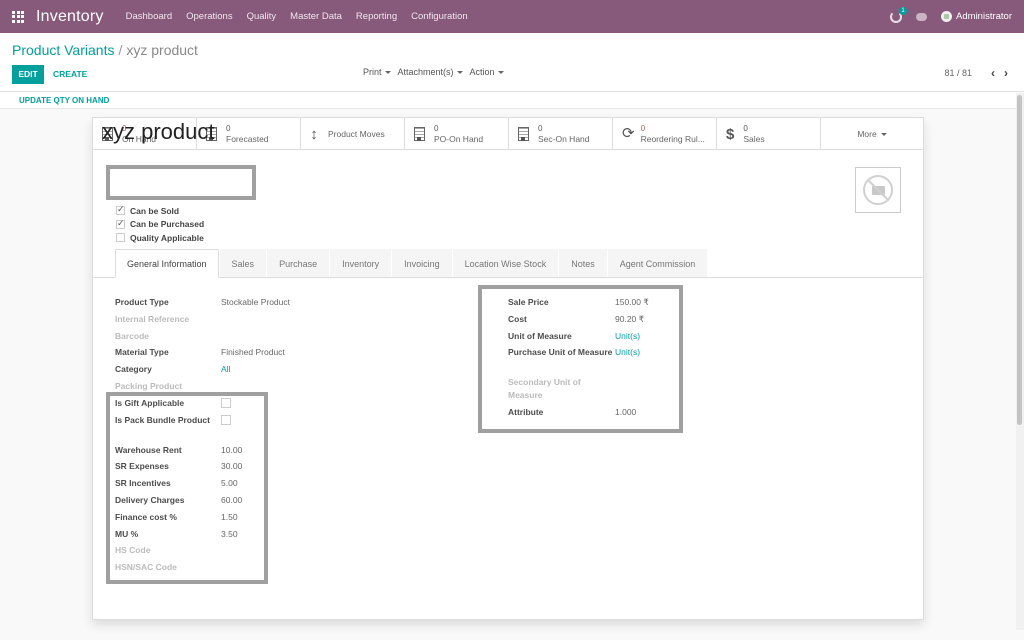 The image size is (1024, 640). What do you see at coordinates (625, 414) in the screenshot?
I see `field-value: 1.000` at bounding box center [625, 414].